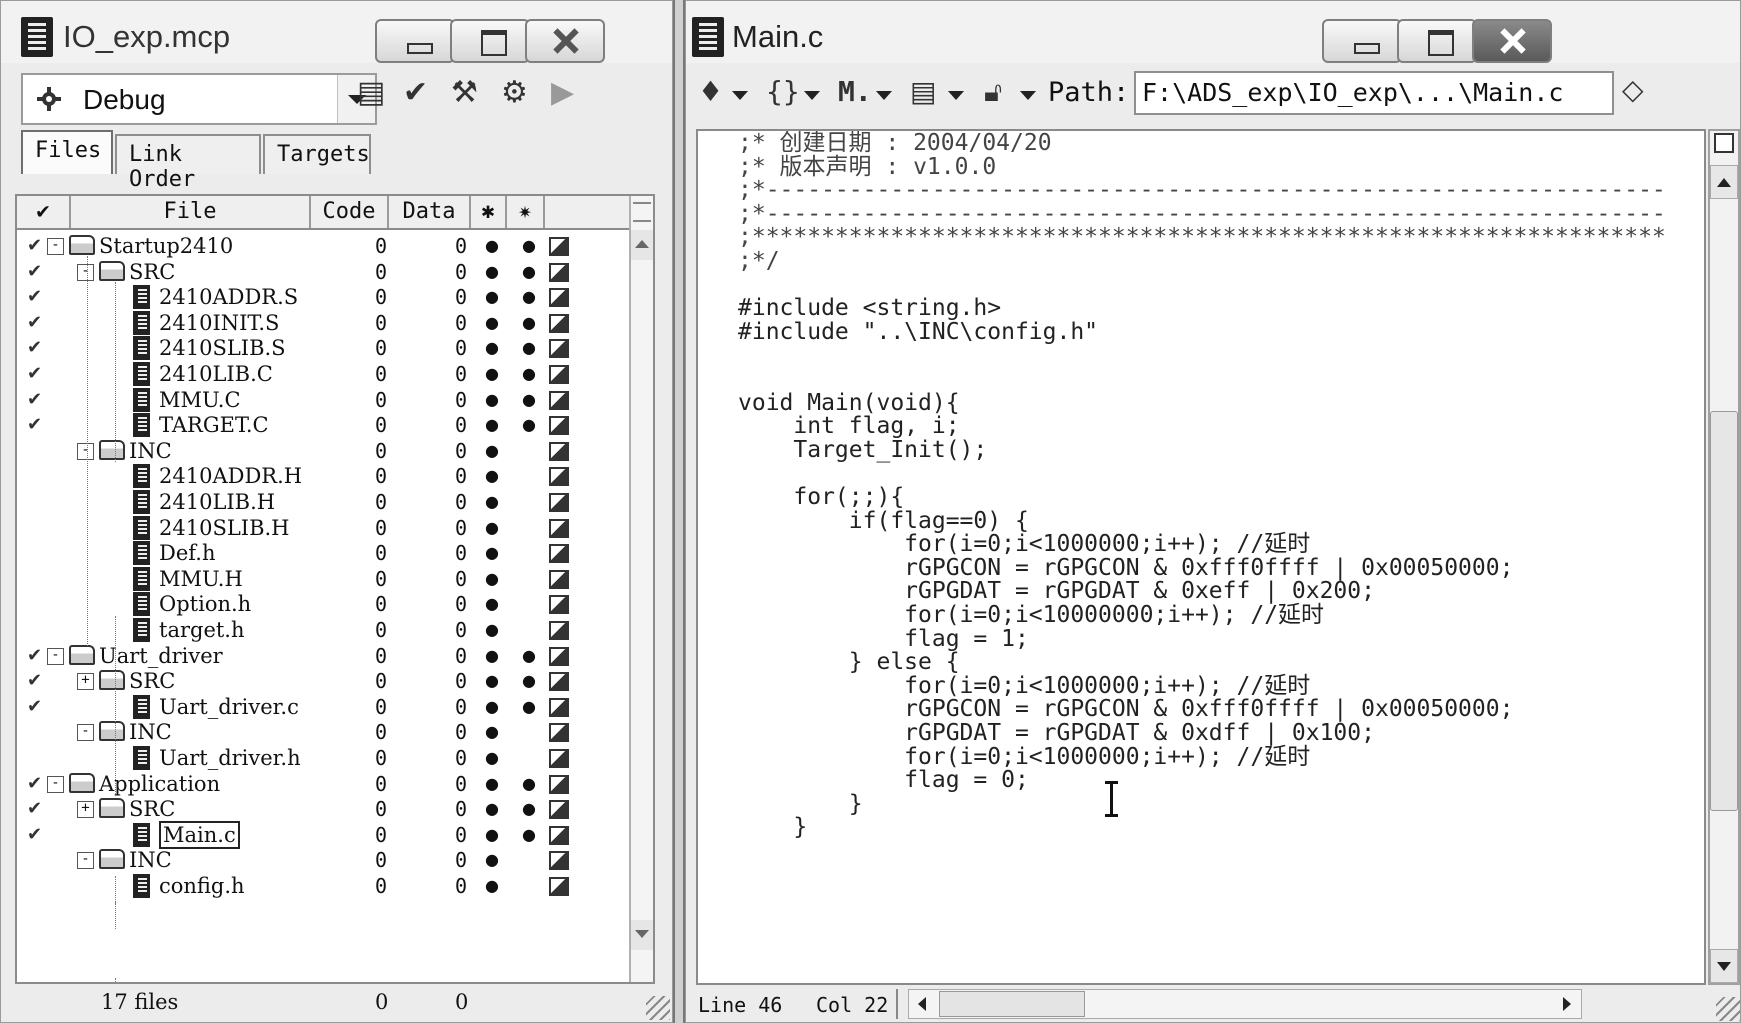 This screenshot has height=1023, width=1741. I want to click on code-line: flag = 1;, so click(883, 639).